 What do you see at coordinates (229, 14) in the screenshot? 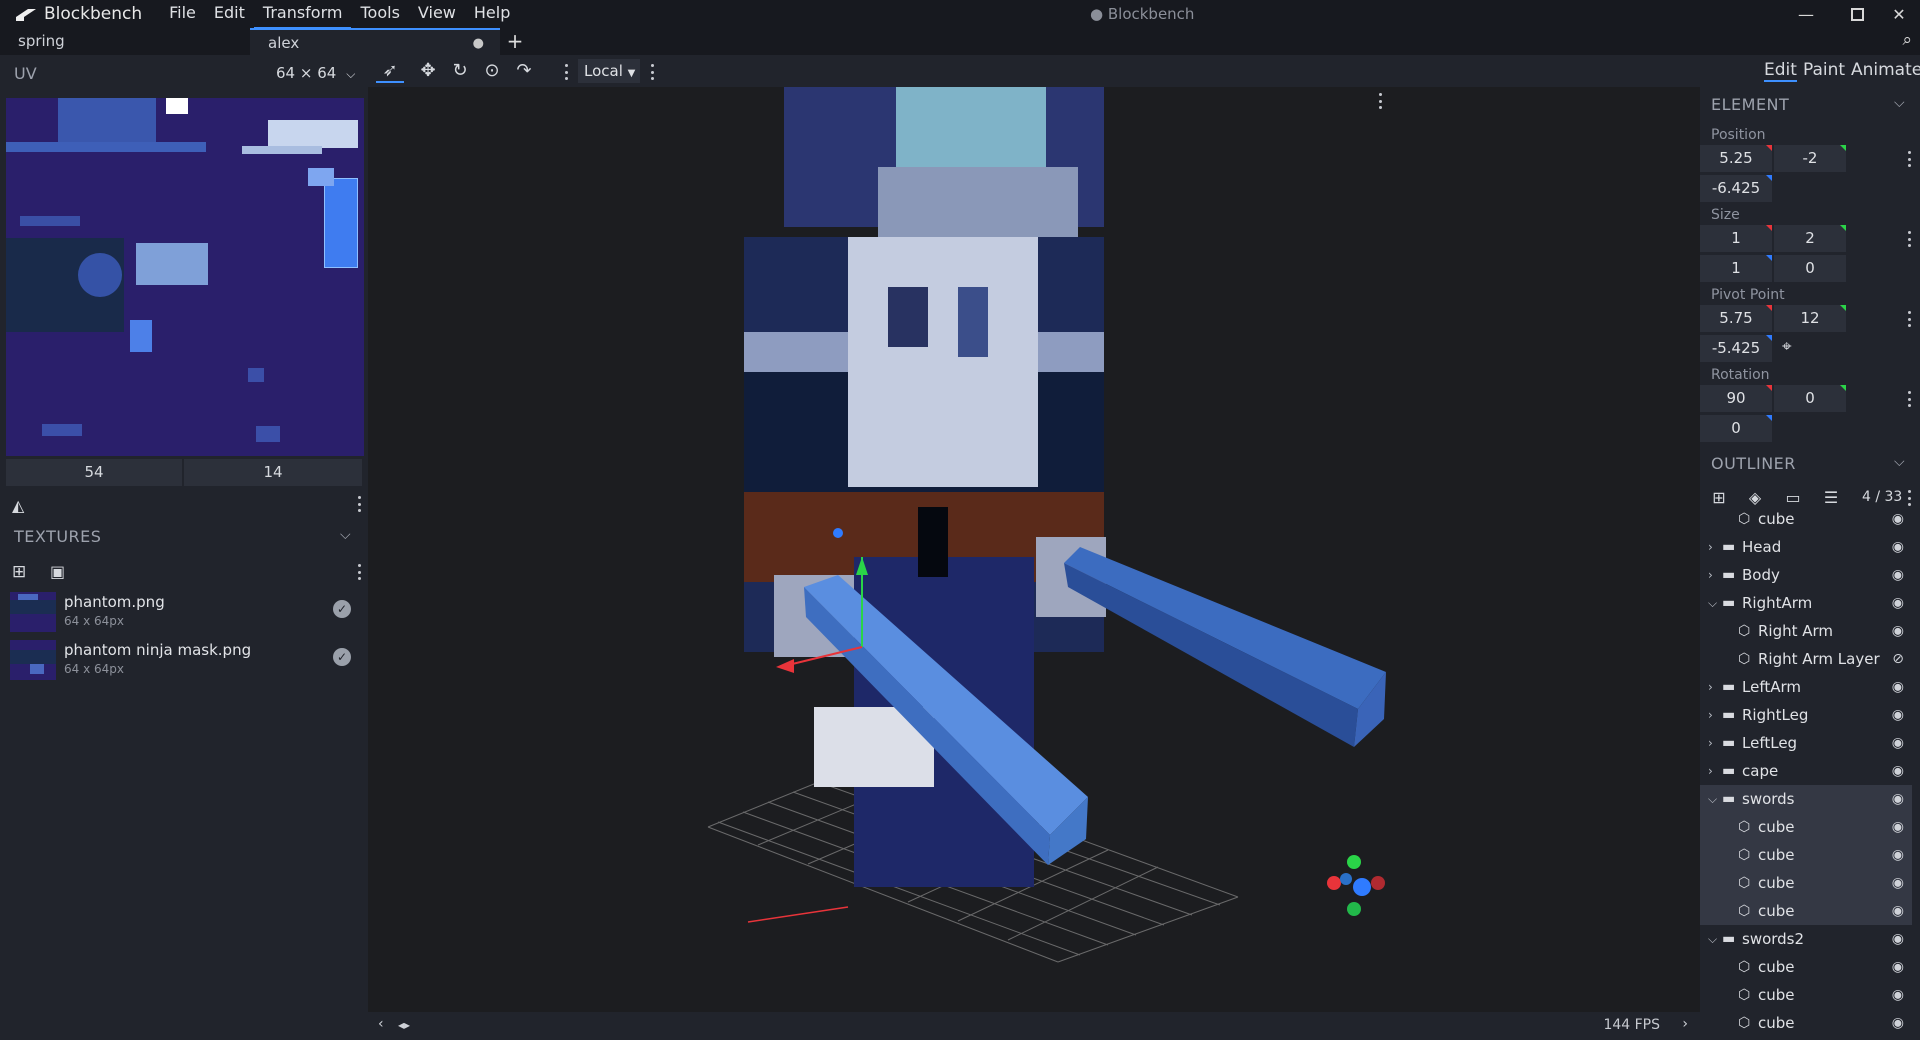
I see `menu-edit: Edit` at bounding box center [229, 14].